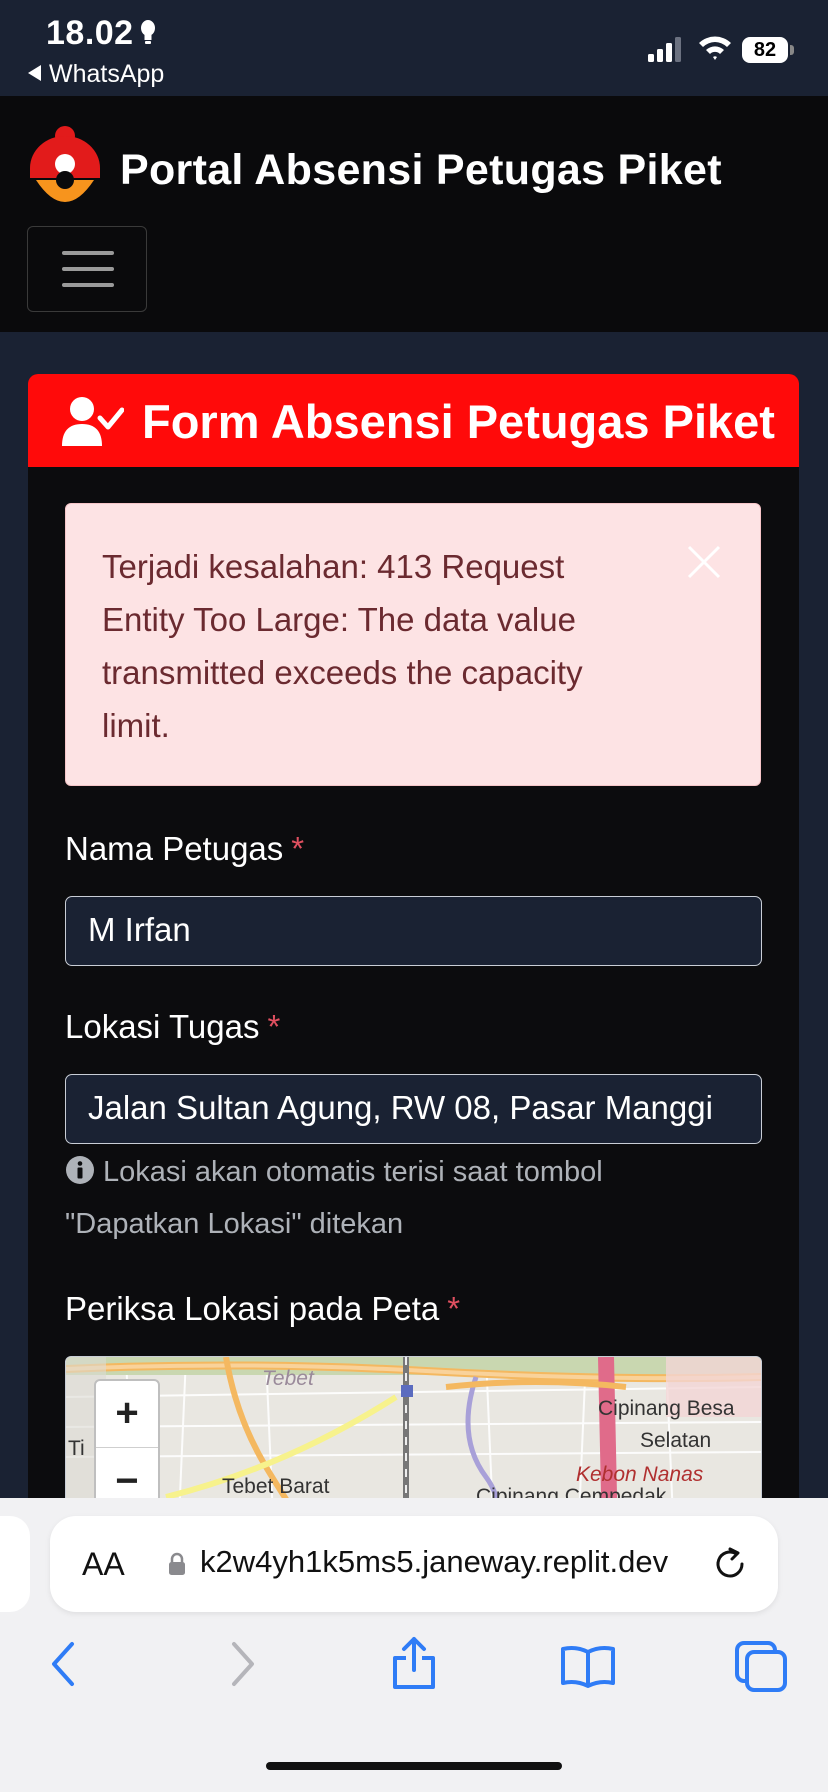 The image size is (828, 1792). I want to click on peta-label: Periksa Lokasi pada Peta *, so click(262, 1309).